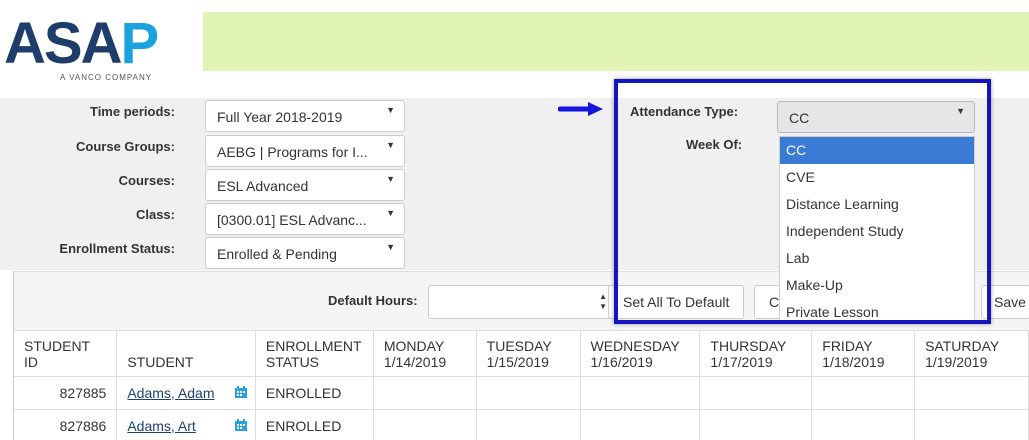 The width and height of the screenshot is (1029, 440). Describe the element at coordinates (877, 150) in the screenshot. I see `dropdown-option-cc: CC` at that location.